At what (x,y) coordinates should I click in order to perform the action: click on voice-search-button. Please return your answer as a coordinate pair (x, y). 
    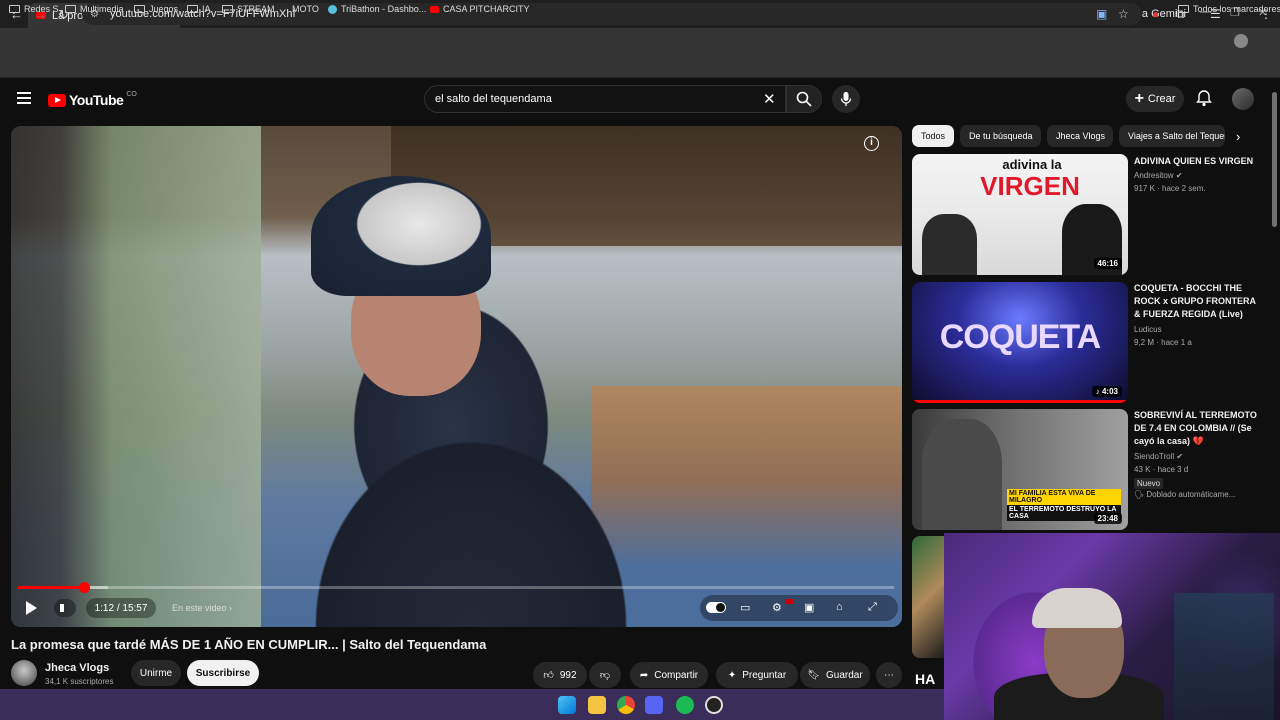
    Looking at the image, I should click on (846, 99).